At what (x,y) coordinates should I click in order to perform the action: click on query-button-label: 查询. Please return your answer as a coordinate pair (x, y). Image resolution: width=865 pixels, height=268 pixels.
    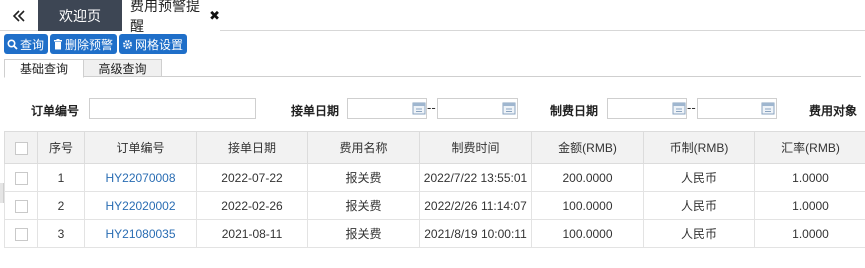
    Looking at the image, I should click on (32, 44).